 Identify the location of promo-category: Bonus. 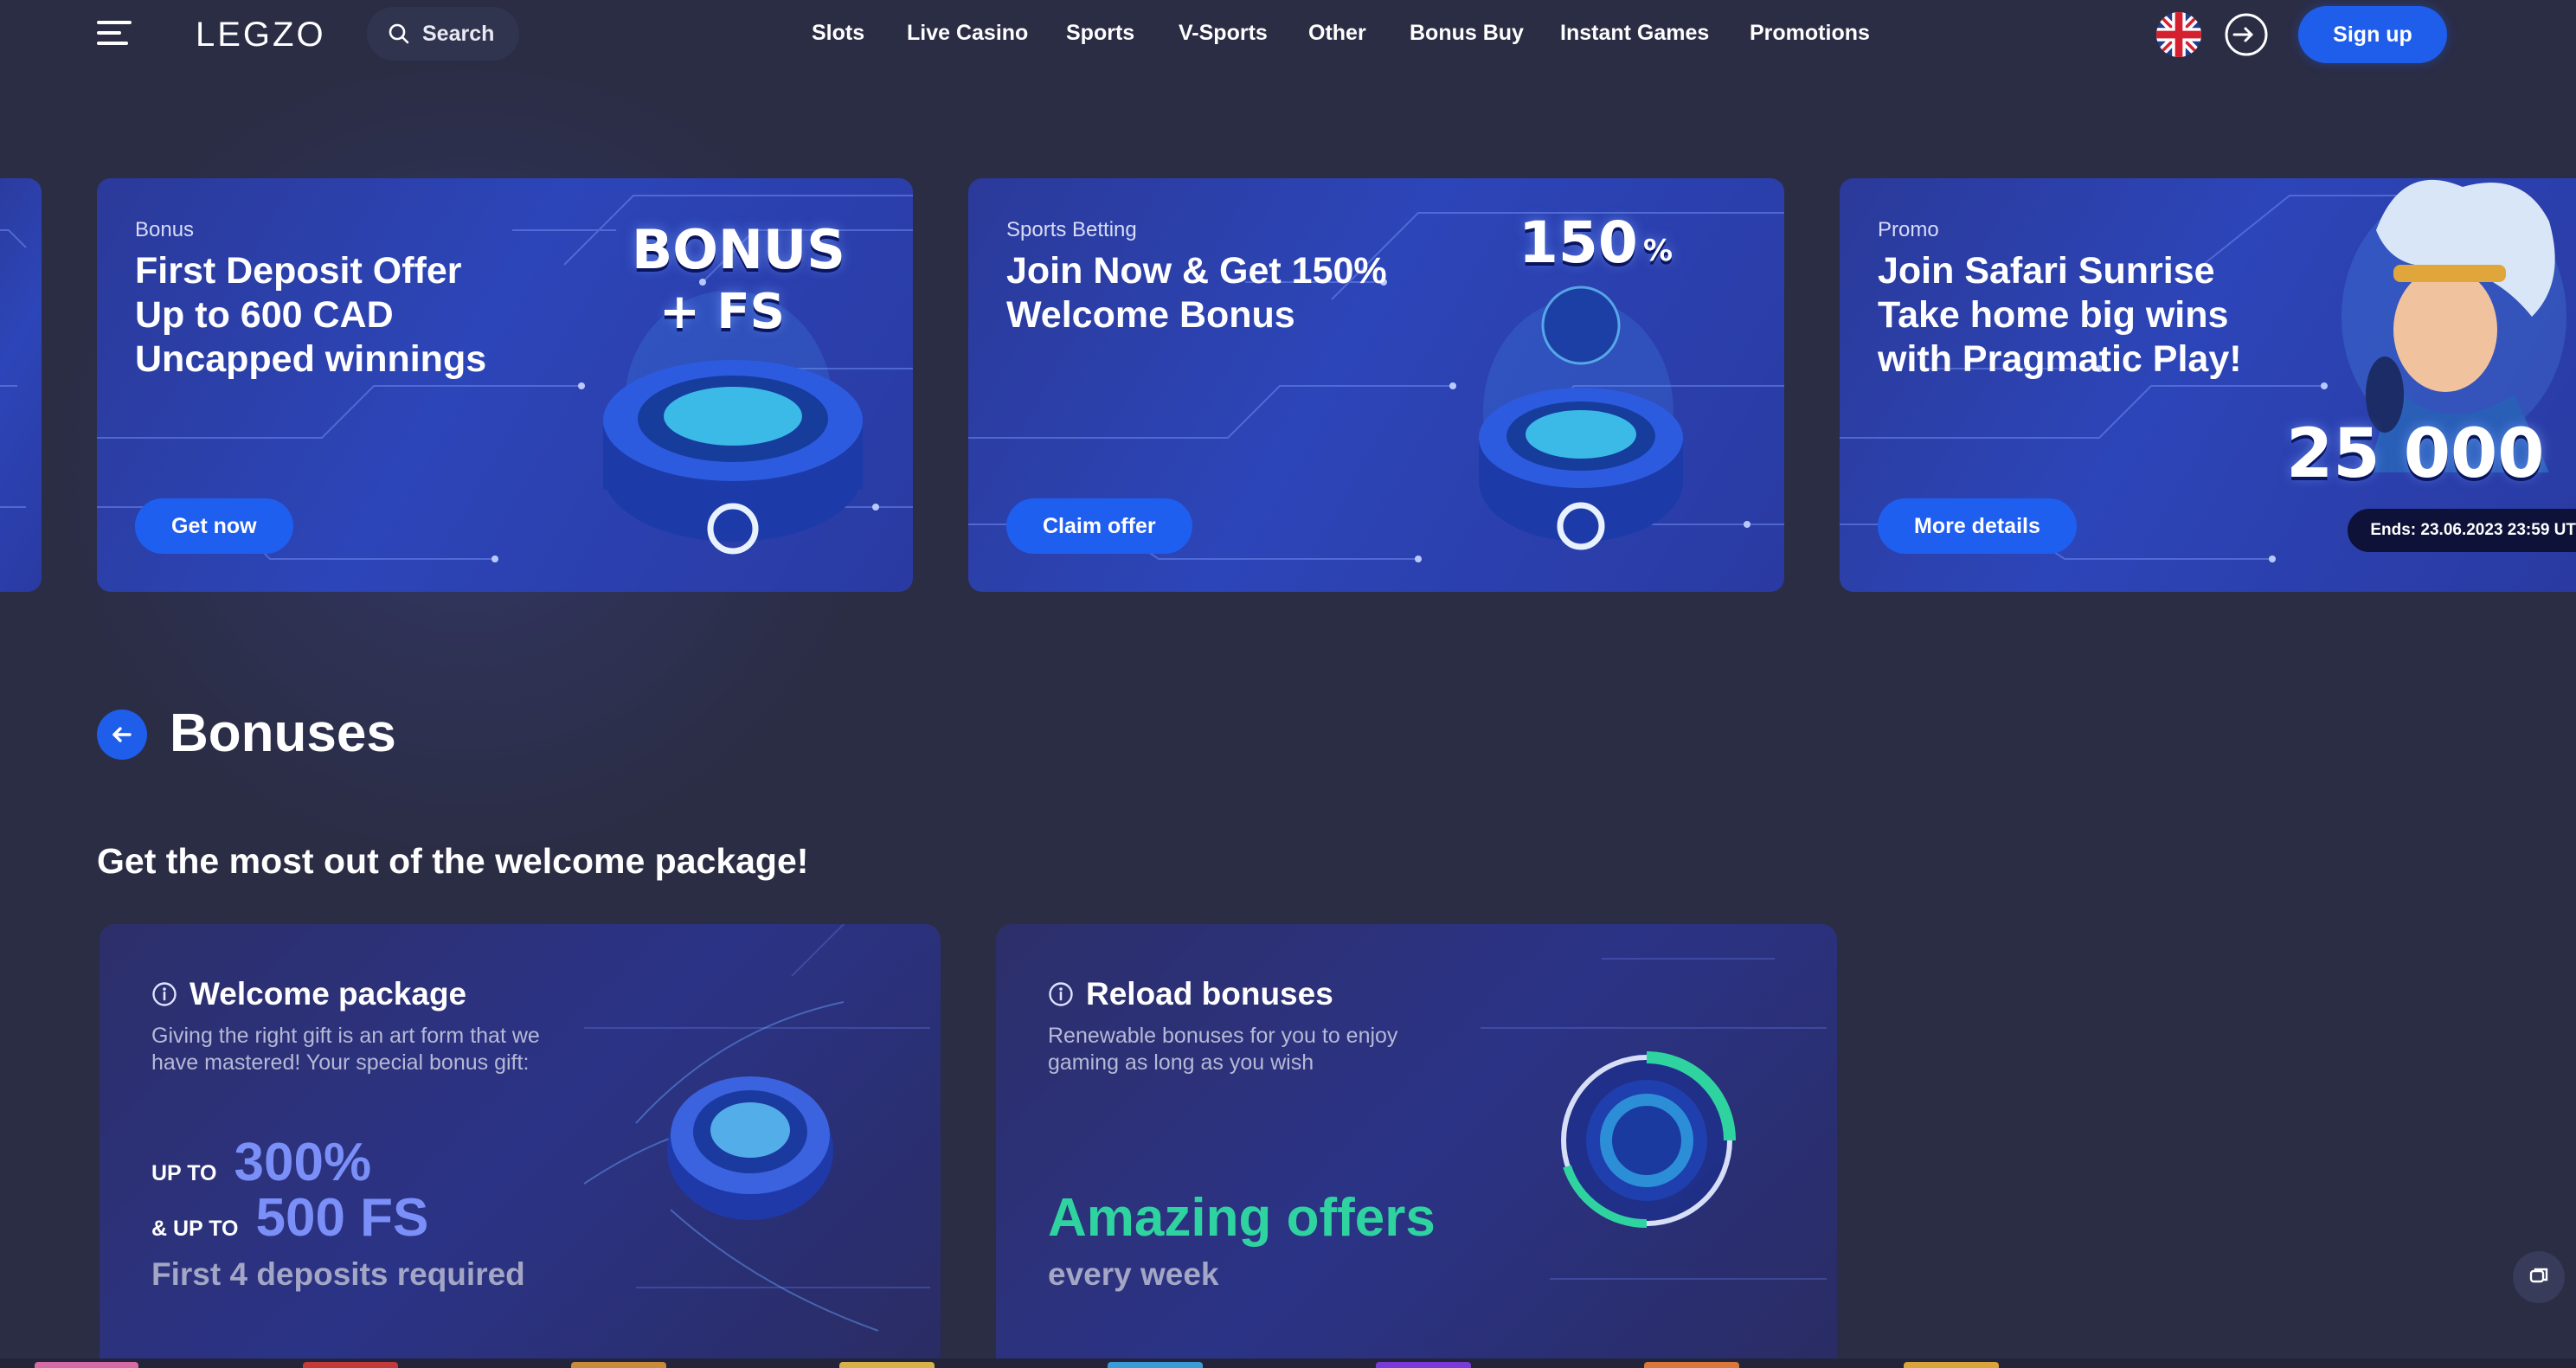
(165, 229).